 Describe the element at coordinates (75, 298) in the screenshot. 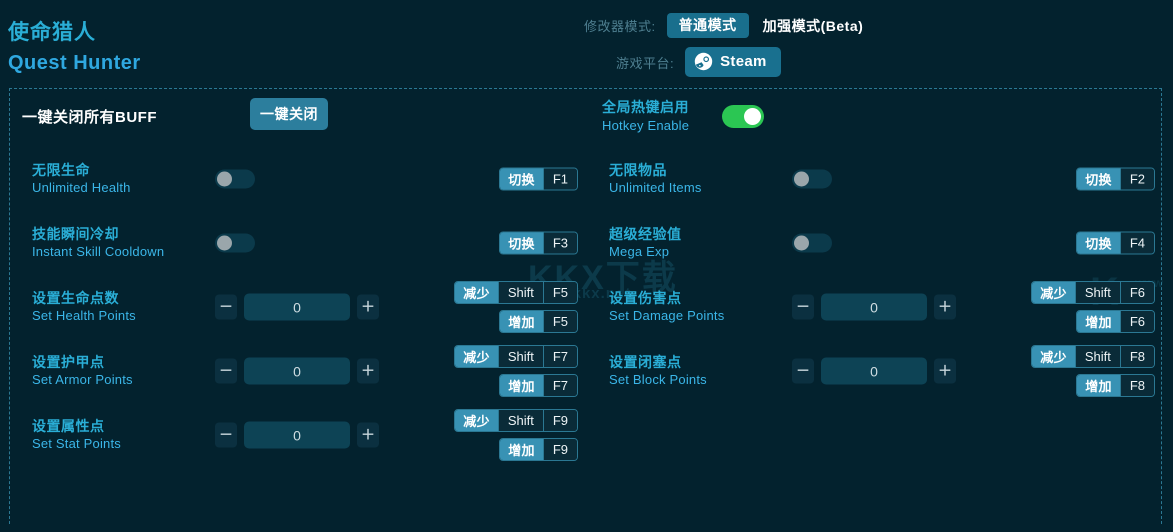

I see `cheat-label-cn: 设置生命点数` at that location.